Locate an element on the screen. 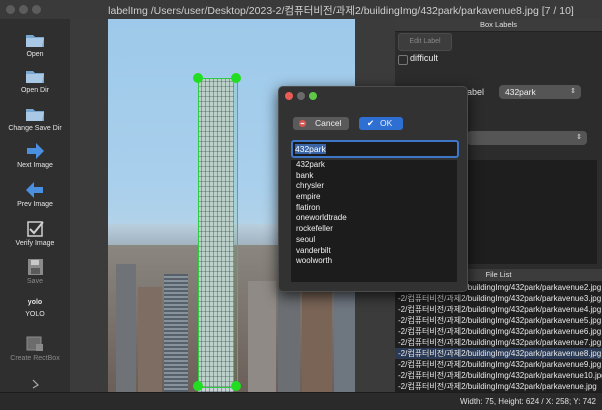 Image resolution: width=602 pixels, height=410 pixels. prev-image-button: Prev Image is located at coordinates (35, 194).